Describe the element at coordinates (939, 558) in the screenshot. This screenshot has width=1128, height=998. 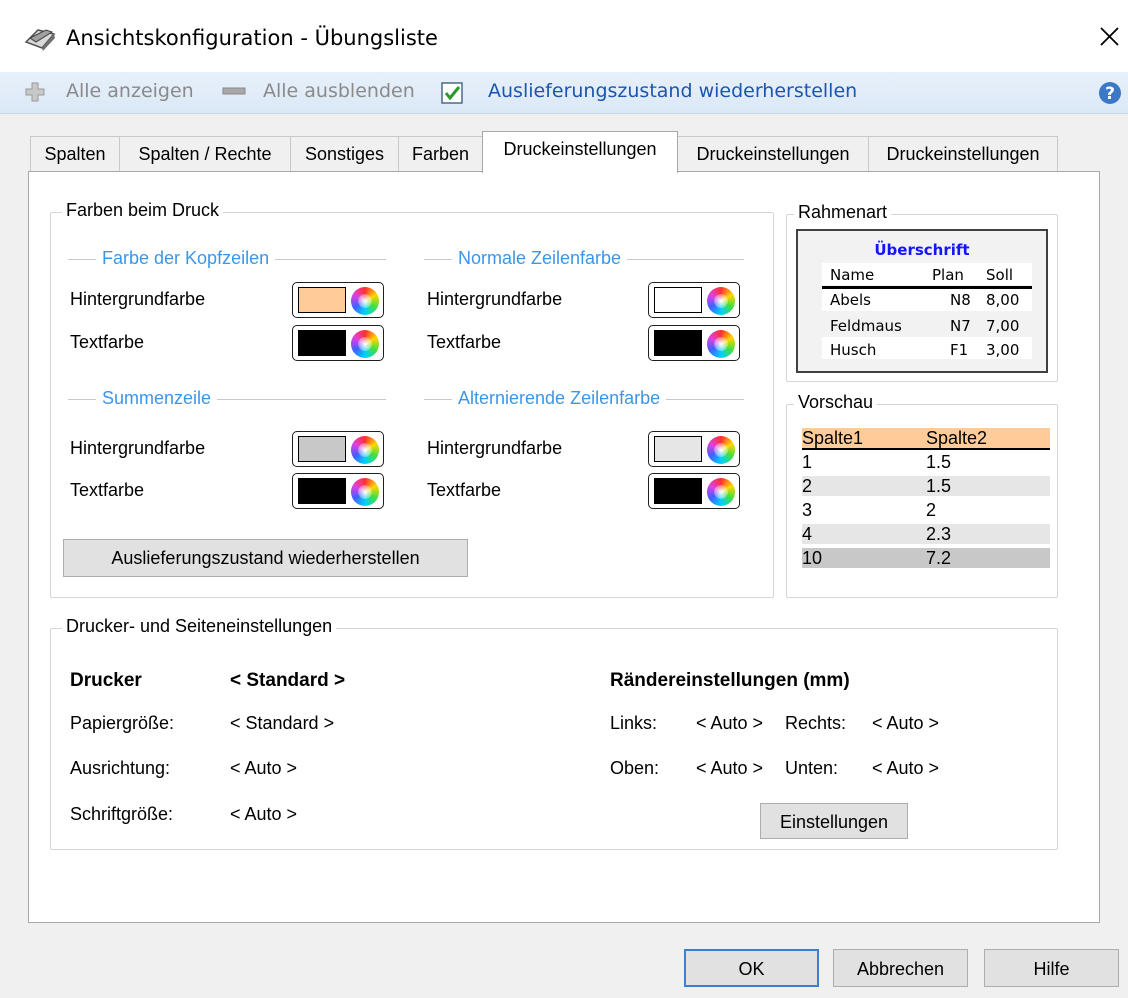
I see `preview-cell: 7.2` at that location.